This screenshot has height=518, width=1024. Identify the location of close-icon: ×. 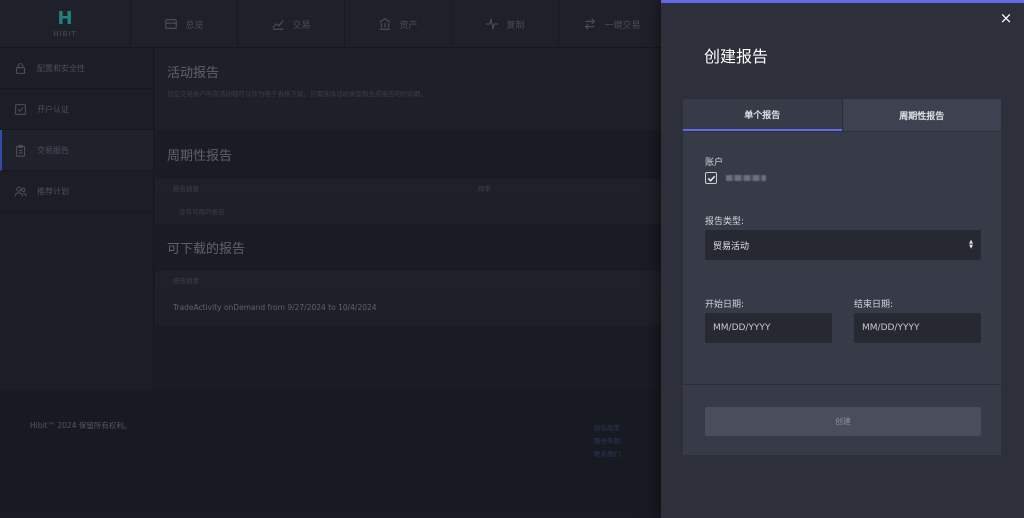
(1006, 18).